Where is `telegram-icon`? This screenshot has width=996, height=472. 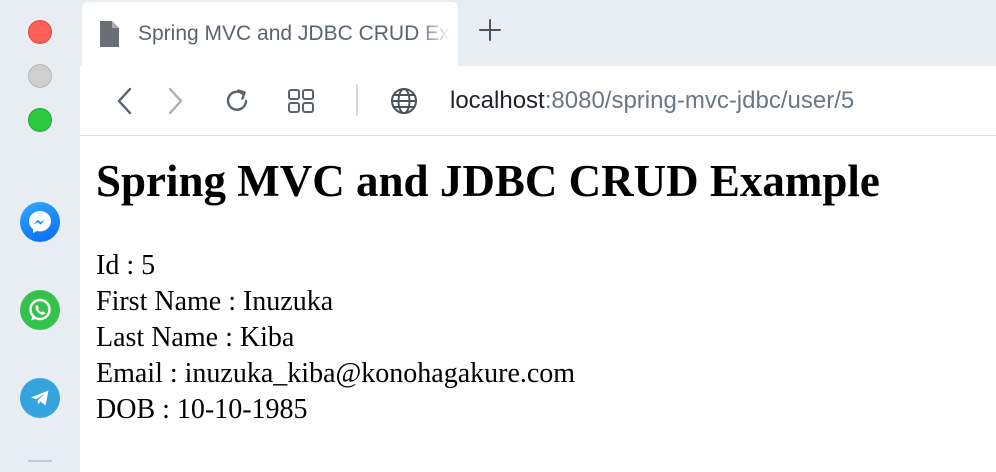
telegram-icon is located at coordinates (40, 398).